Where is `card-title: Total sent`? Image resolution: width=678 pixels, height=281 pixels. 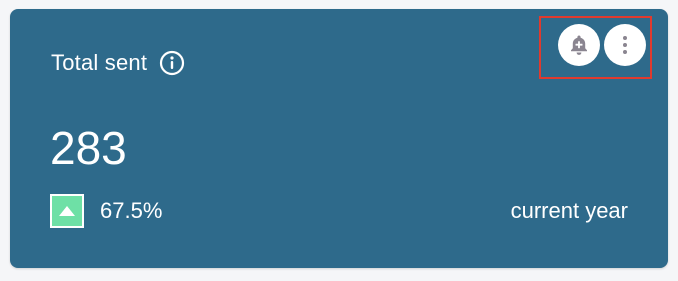 card-title: Total sent is located at coordinates (99, 62).